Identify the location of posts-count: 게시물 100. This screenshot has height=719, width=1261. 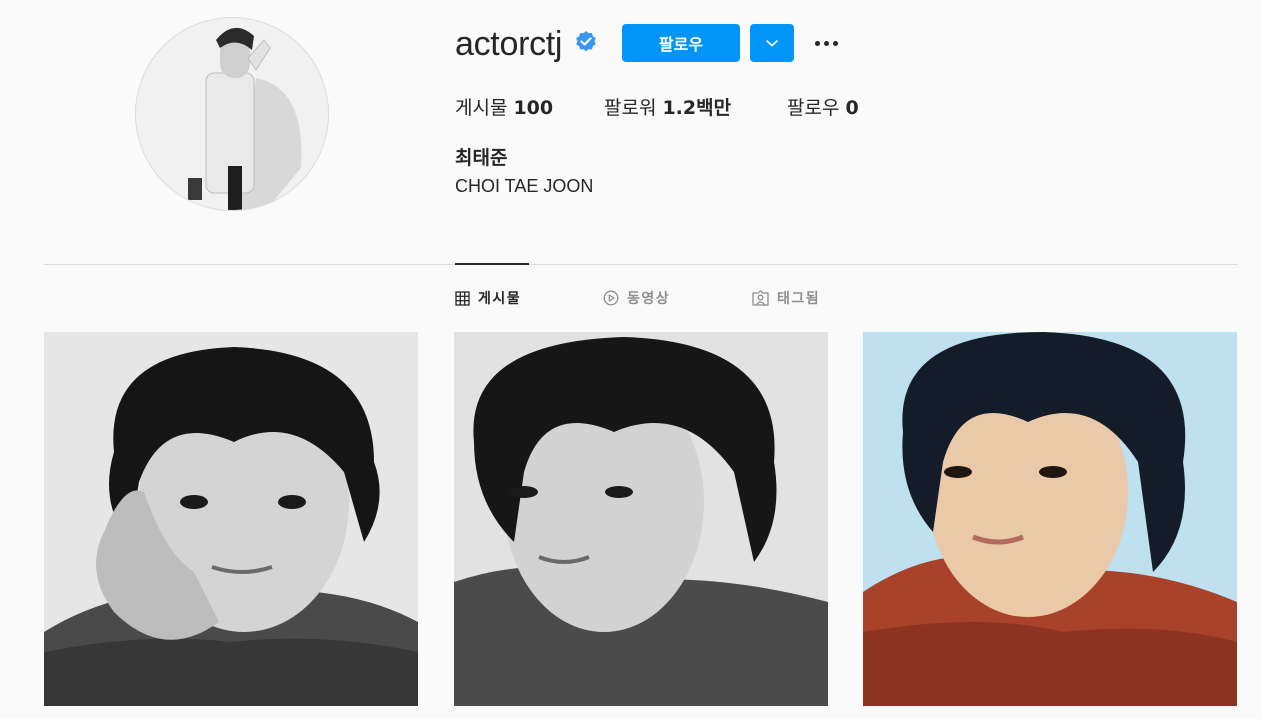
(504, 106).